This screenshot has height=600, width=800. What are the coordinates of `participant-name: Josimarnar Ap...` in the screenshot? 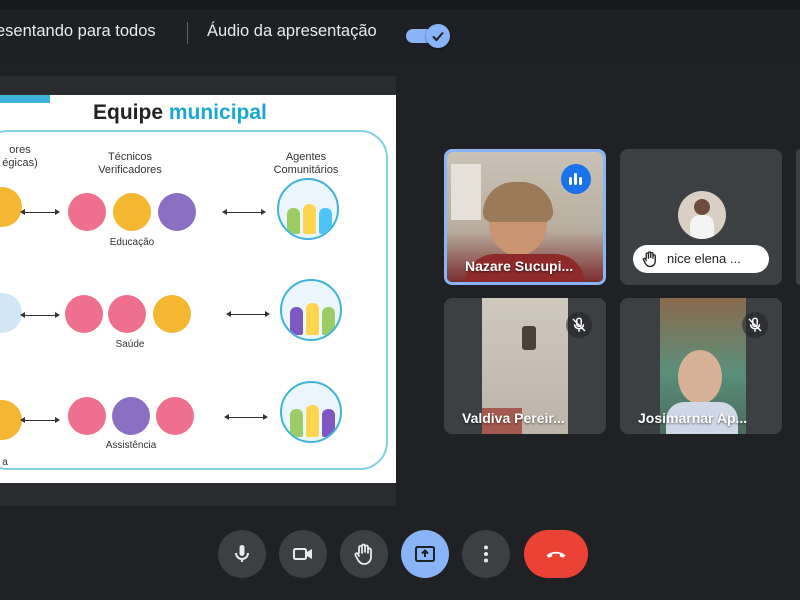 It's located at (693, 418).